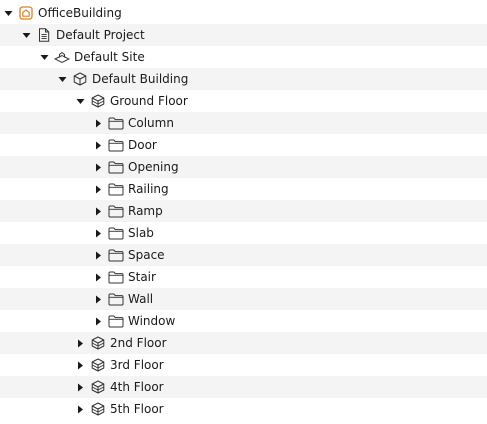 This screenshot has height=424, width=487. I want to click on tree-item-label: Stair, so click(142, 277).